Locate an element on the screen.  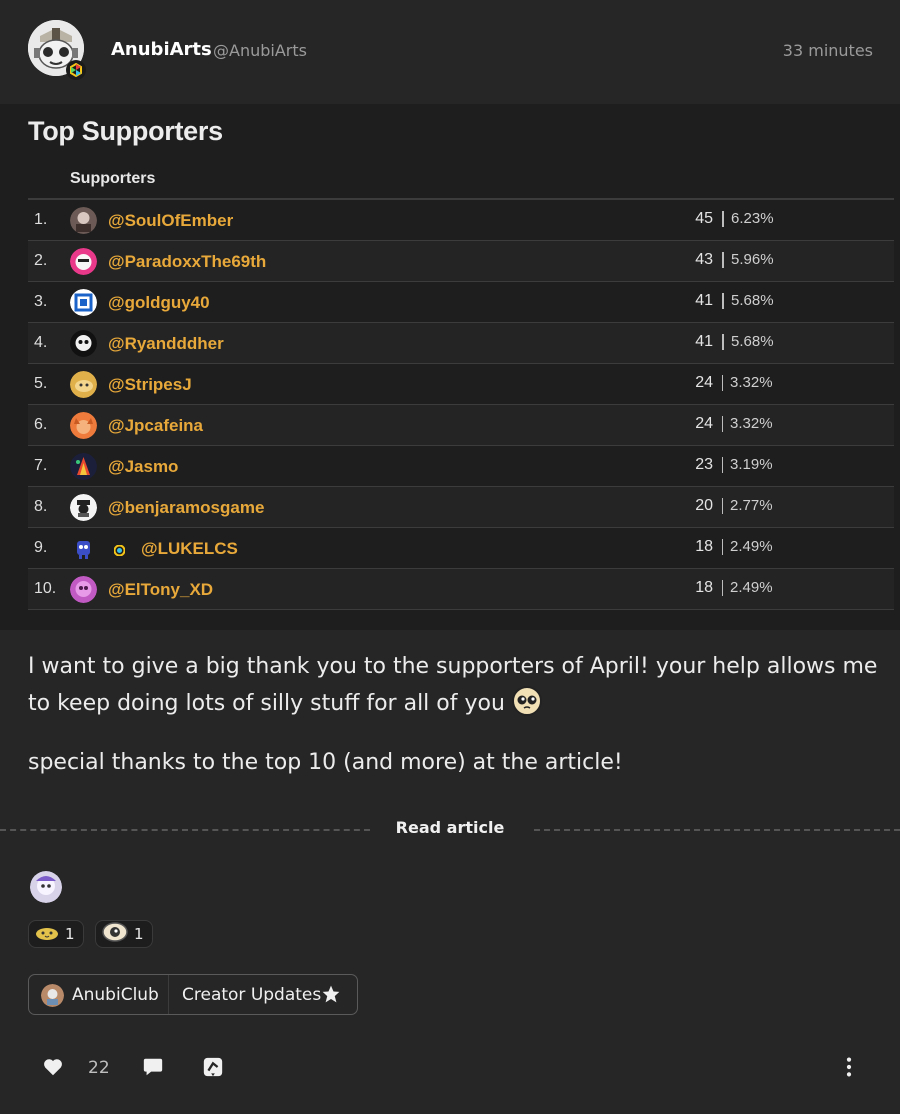
supporter-row: 10. @ElTony_XD 18 2.49% is located at coordinates (461, 589).